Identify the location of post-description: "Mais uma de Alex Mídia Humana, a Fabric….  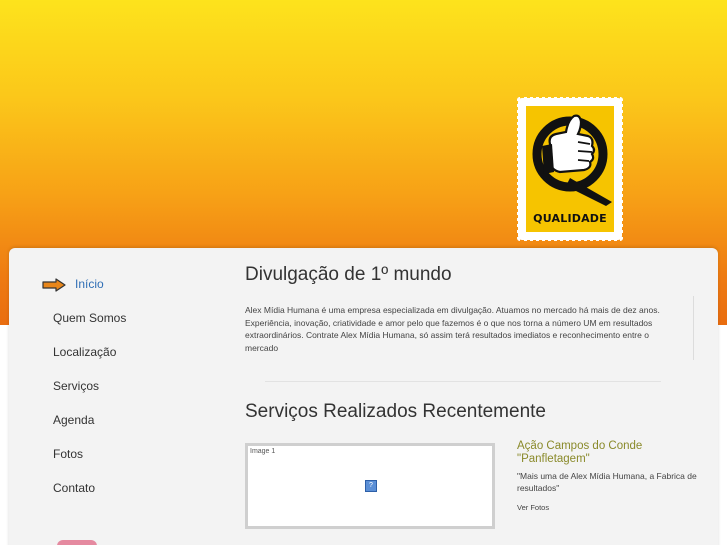
(607, 482).